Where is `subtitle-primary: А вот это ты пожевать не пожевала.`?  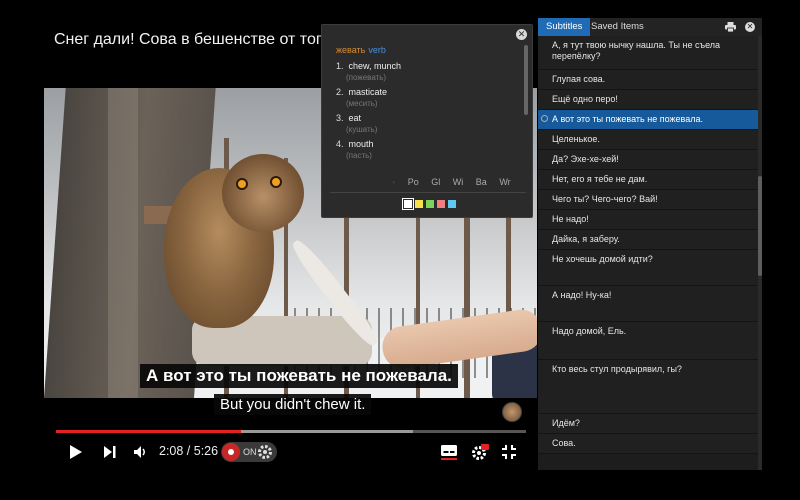
subtitle-primary: А вот это ты пожевать не пожевала. is located at coordinates (299, 376).